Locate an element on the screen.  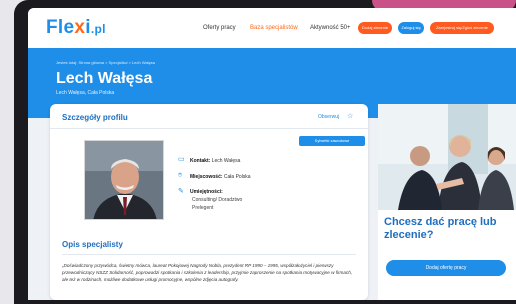
skill-item: Prelegent is located at coordinates (203, 208).